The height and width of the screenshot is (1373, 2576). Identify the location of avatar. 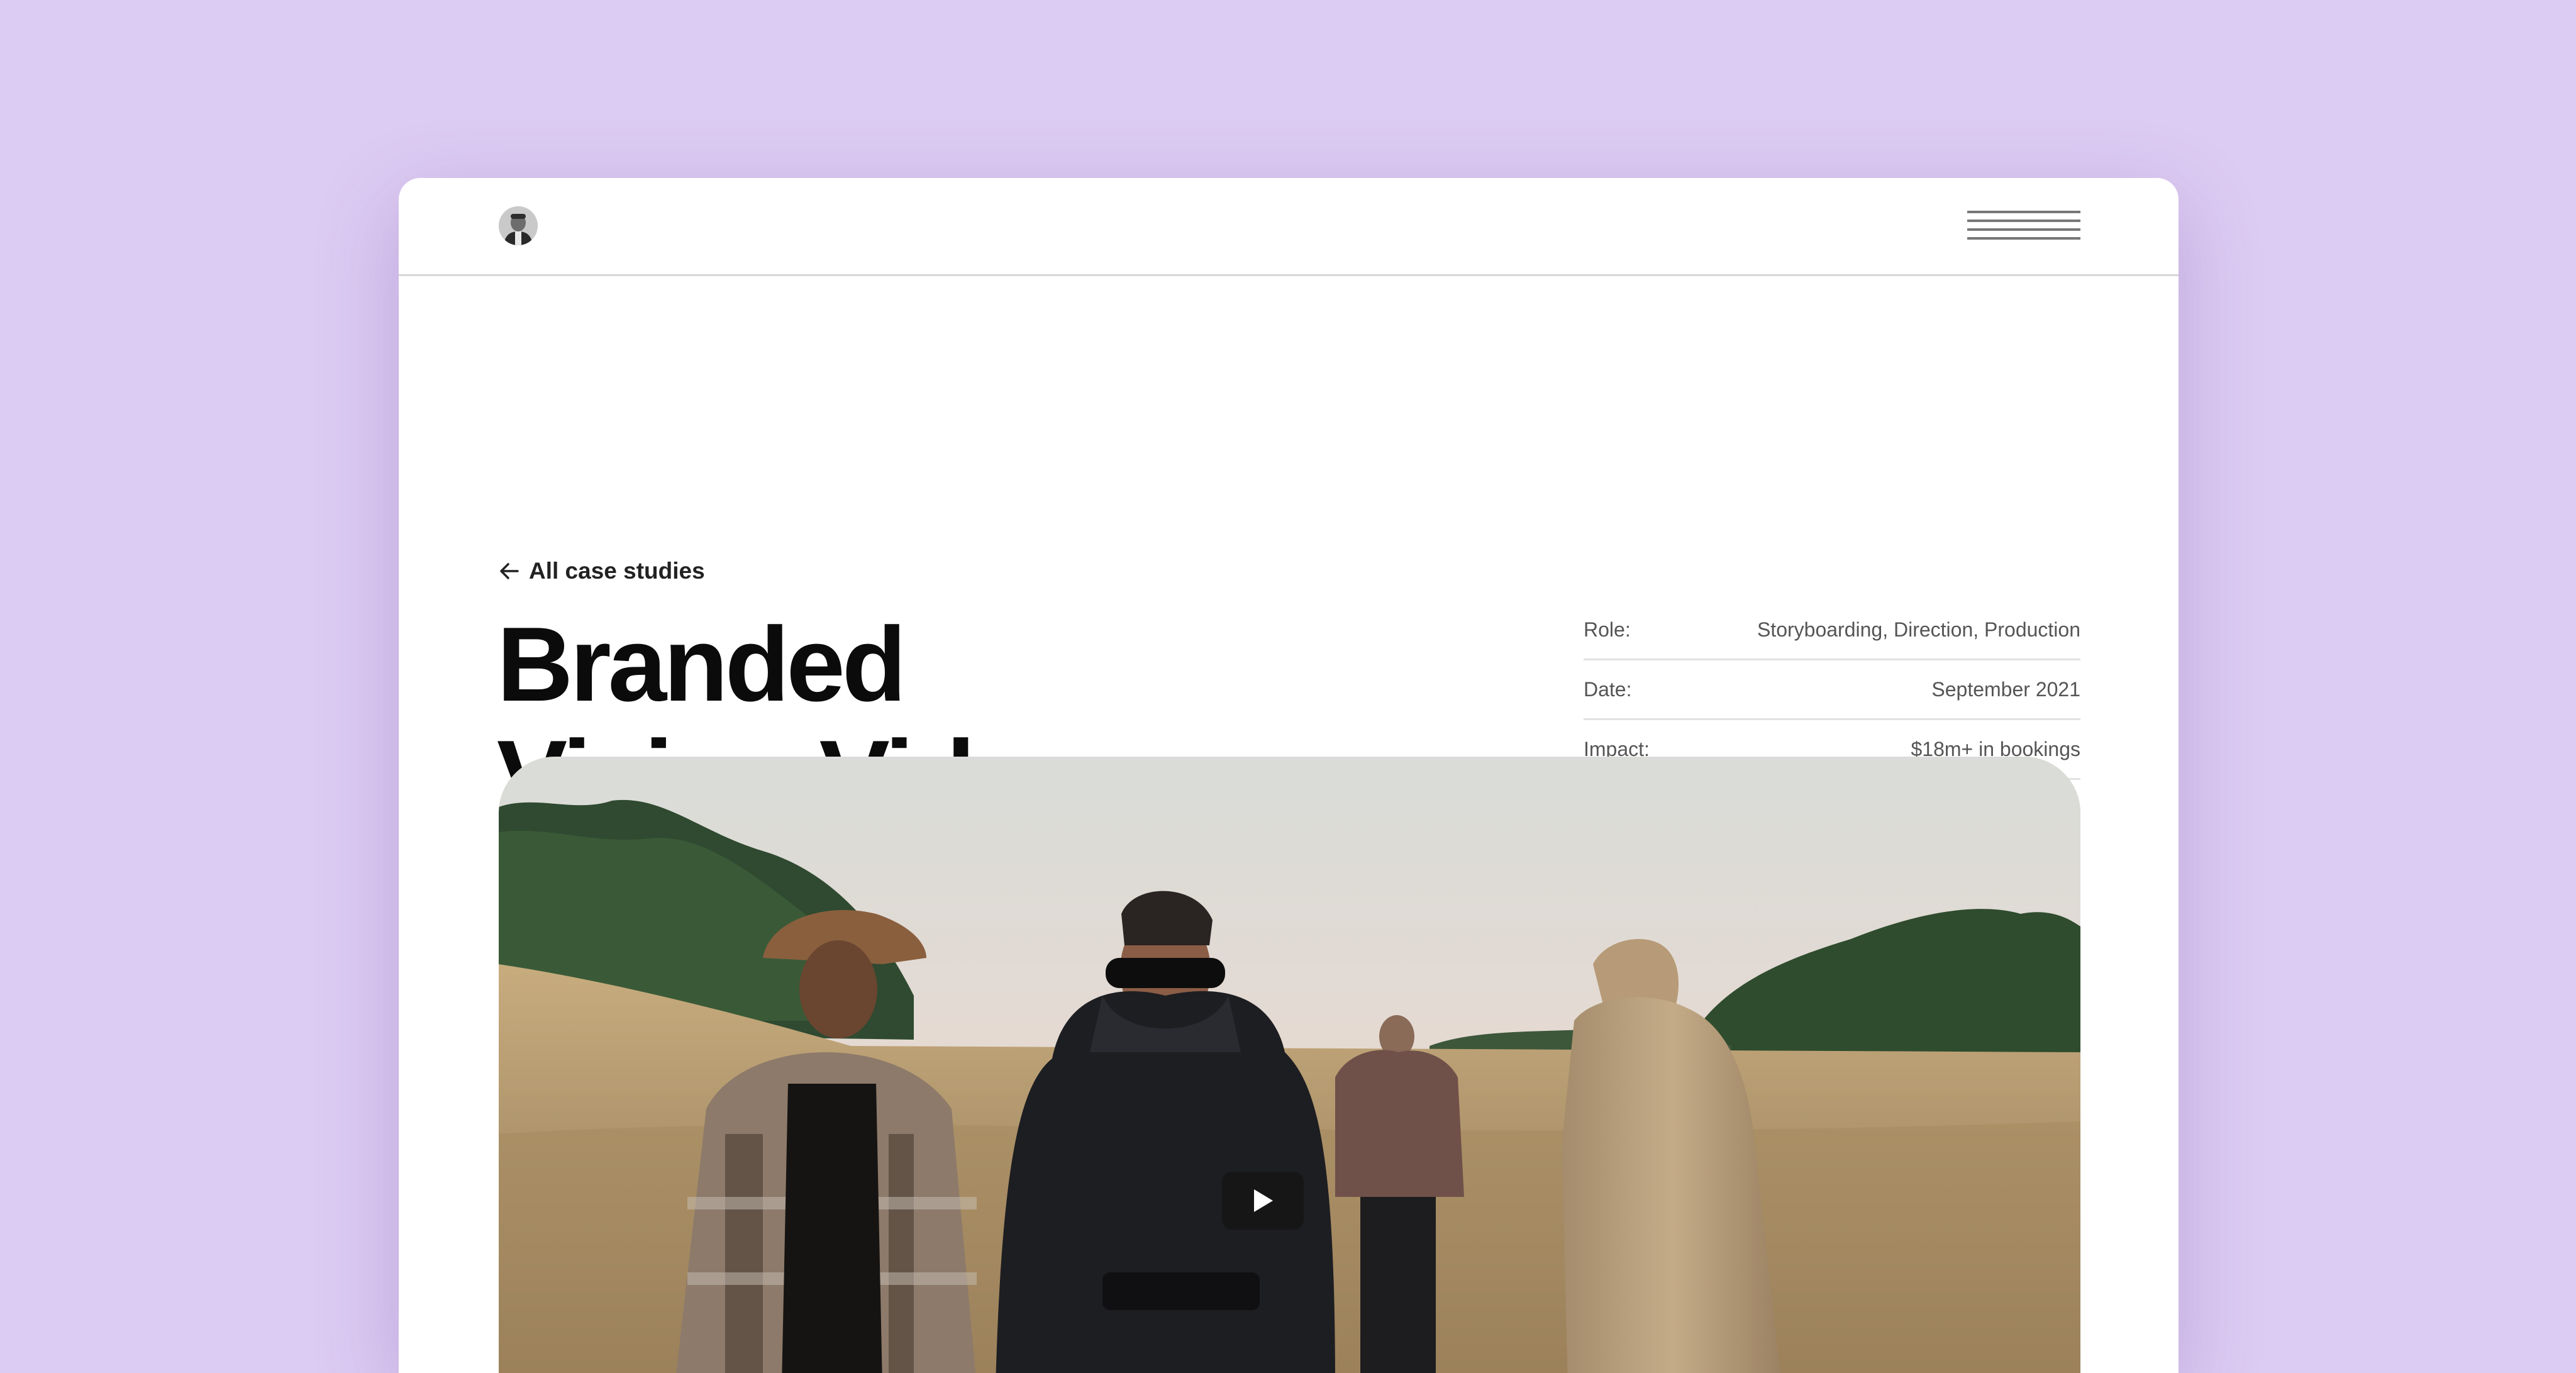
(518, 225).